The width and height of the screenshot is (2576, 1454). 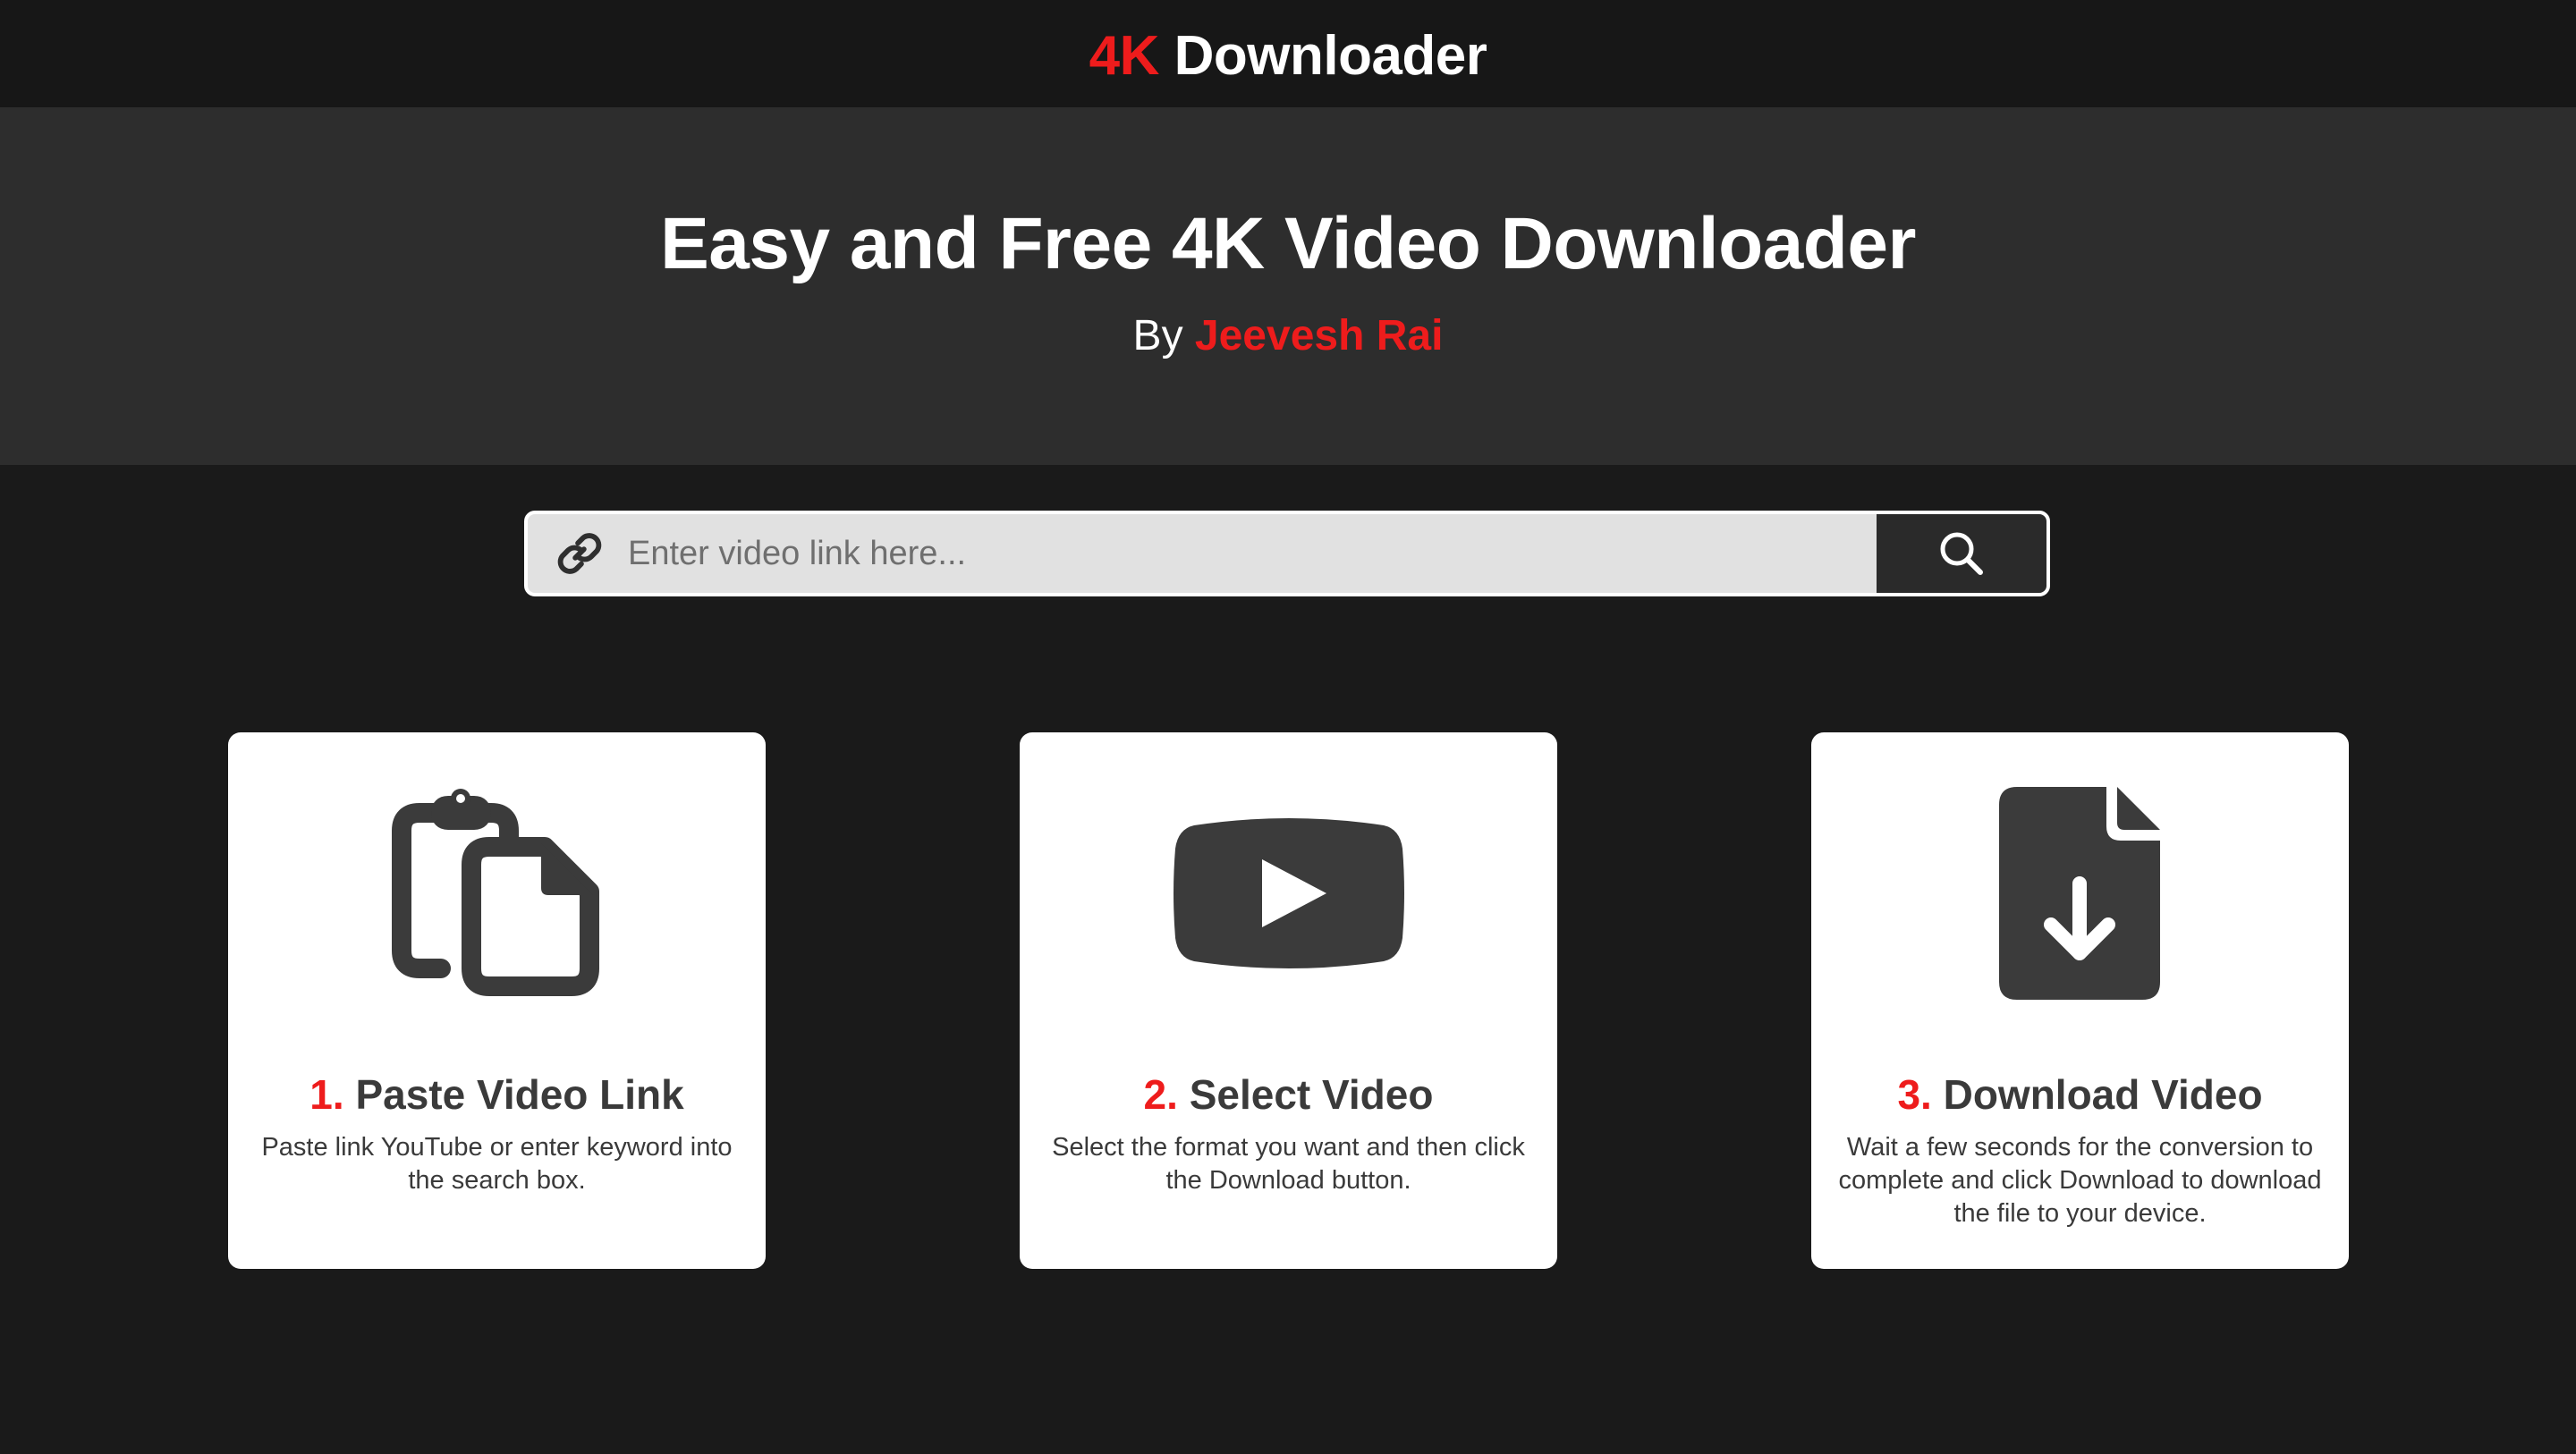 What do you see at coordinates (1914, 1094) in the screenshot?
I see `step-number: 3.` at bounding box center [1914, 1094].